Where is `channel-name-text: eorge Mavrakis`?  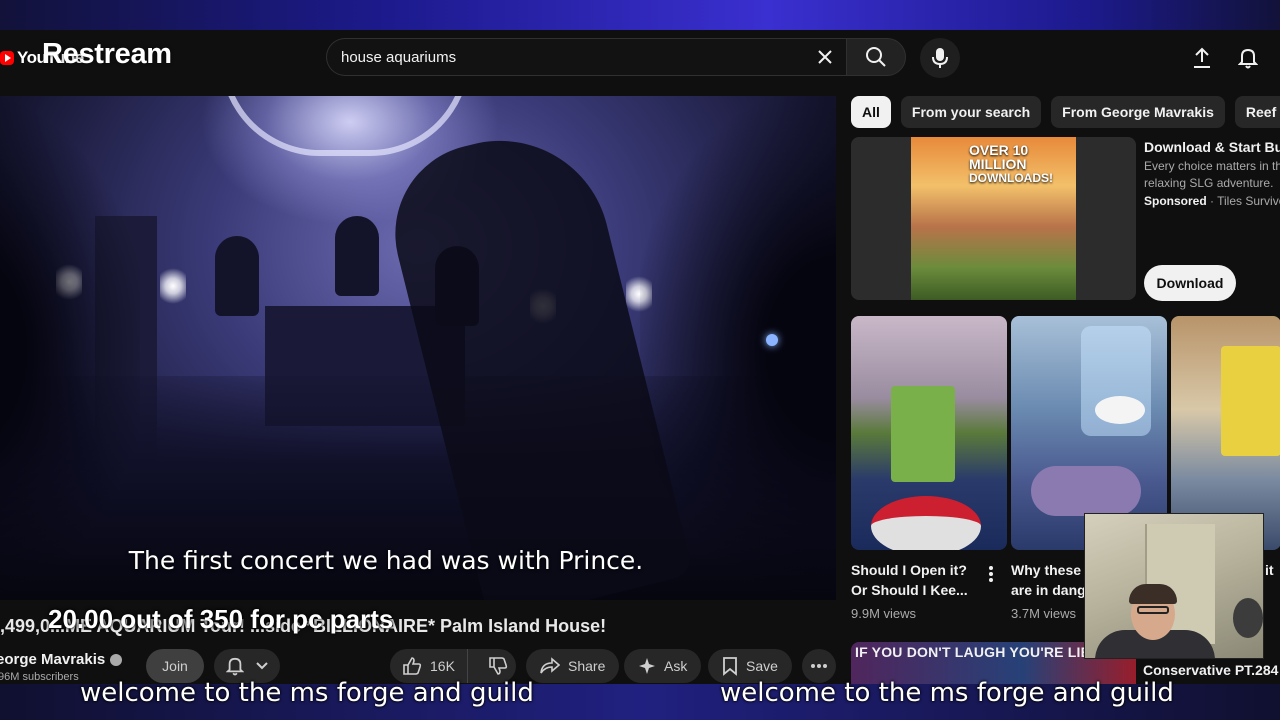 channel-name-text: eorge Mavrakis is located at coordinates (53, 659).